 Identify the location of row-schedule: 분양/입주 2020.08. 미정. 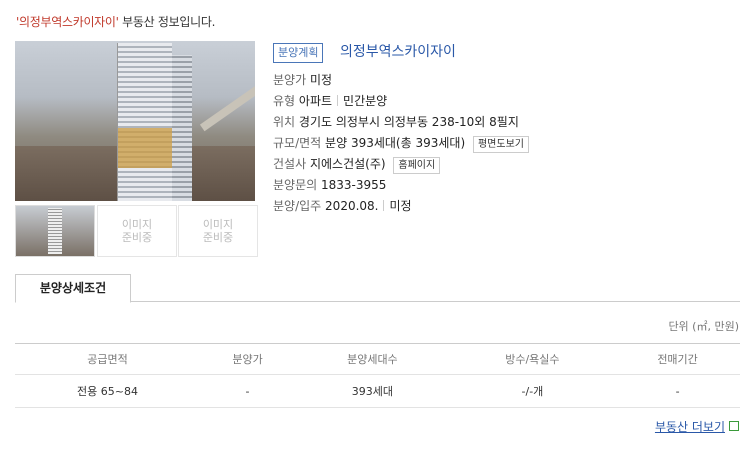
(342, 206).